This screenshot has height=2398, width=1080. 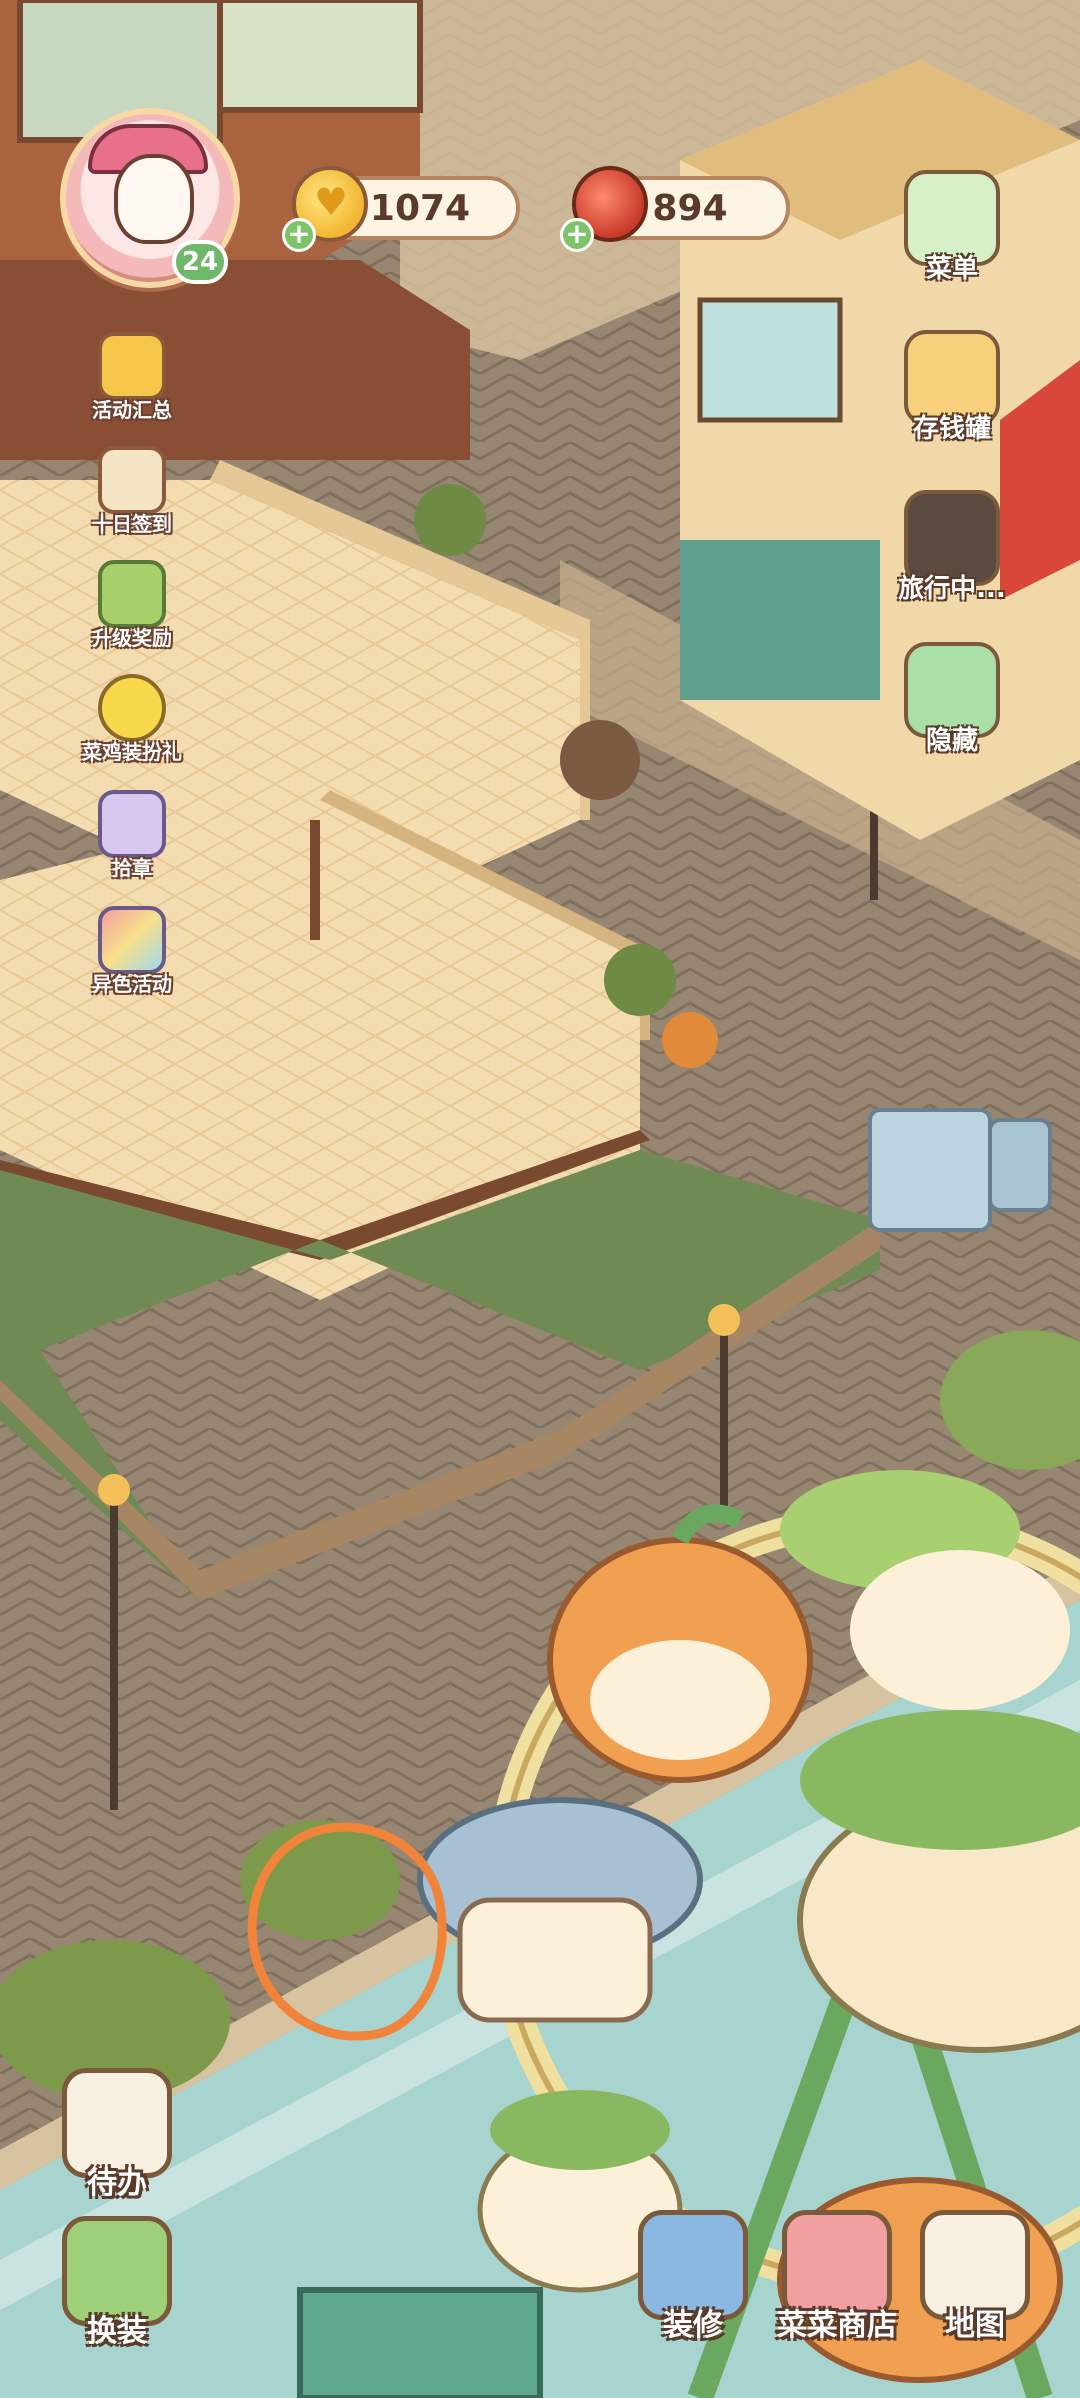 What do you see at coordinates (299, 235) in the screenshot?
I see `add-coins-icon: +` at bounding box center [299, 235].